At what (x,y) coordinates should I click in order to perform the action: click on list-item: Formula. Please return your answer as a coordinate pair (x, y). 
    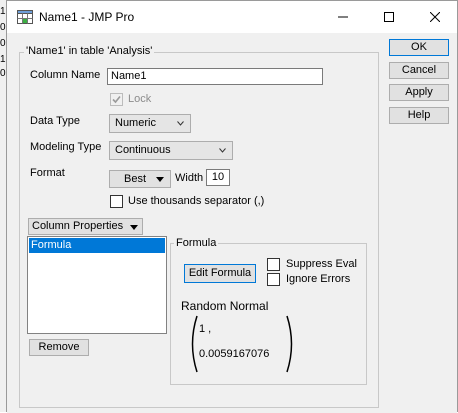
    Looking at the image, I should click on (97, 245).